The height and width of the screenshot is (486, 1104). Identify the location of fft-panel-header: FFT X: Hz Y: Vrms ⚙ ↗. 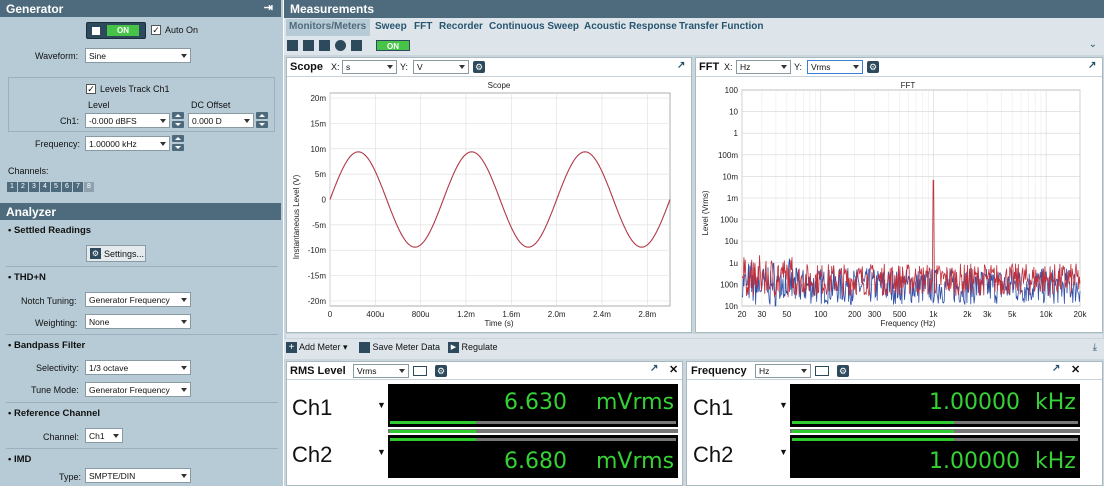
(899, 67).